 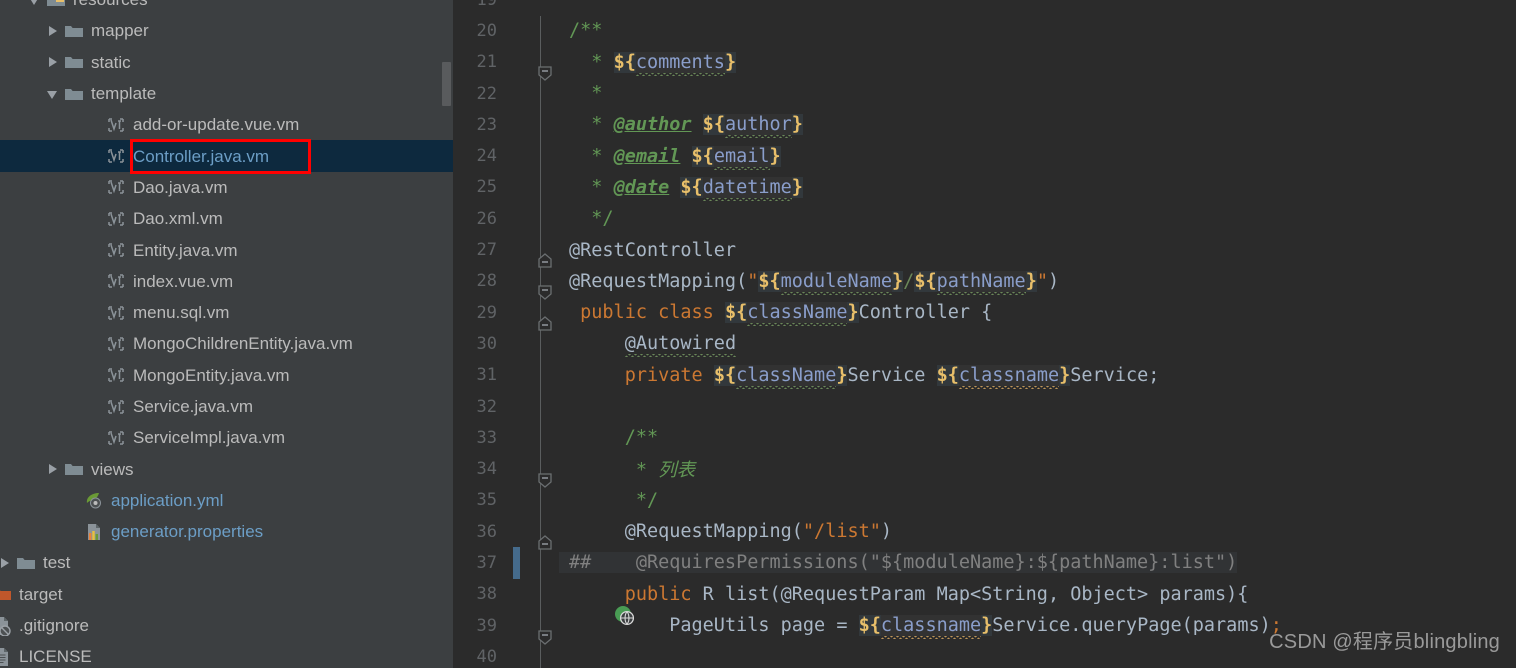 I want to click on tree-item-template: template, so click(x=227, y=93).